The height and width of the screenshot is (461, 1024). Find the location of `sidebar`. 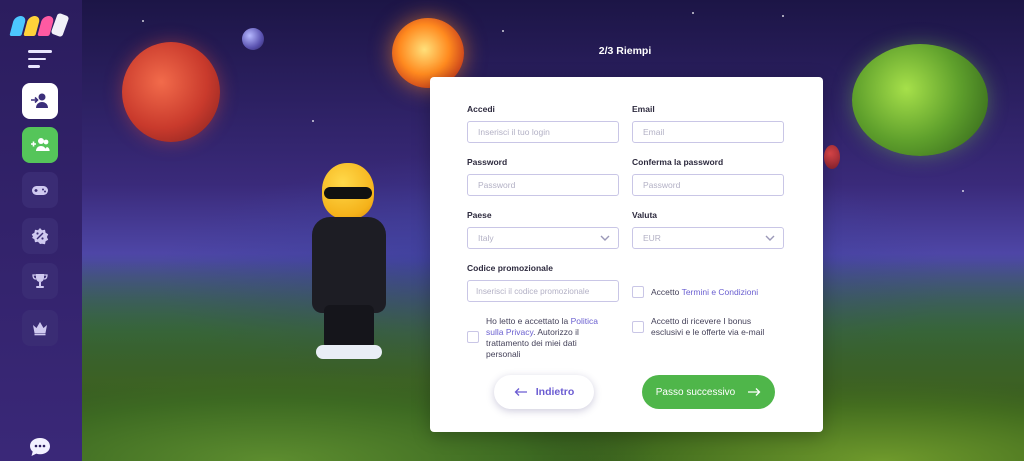

sidebar is located at coordinates (41, 230).